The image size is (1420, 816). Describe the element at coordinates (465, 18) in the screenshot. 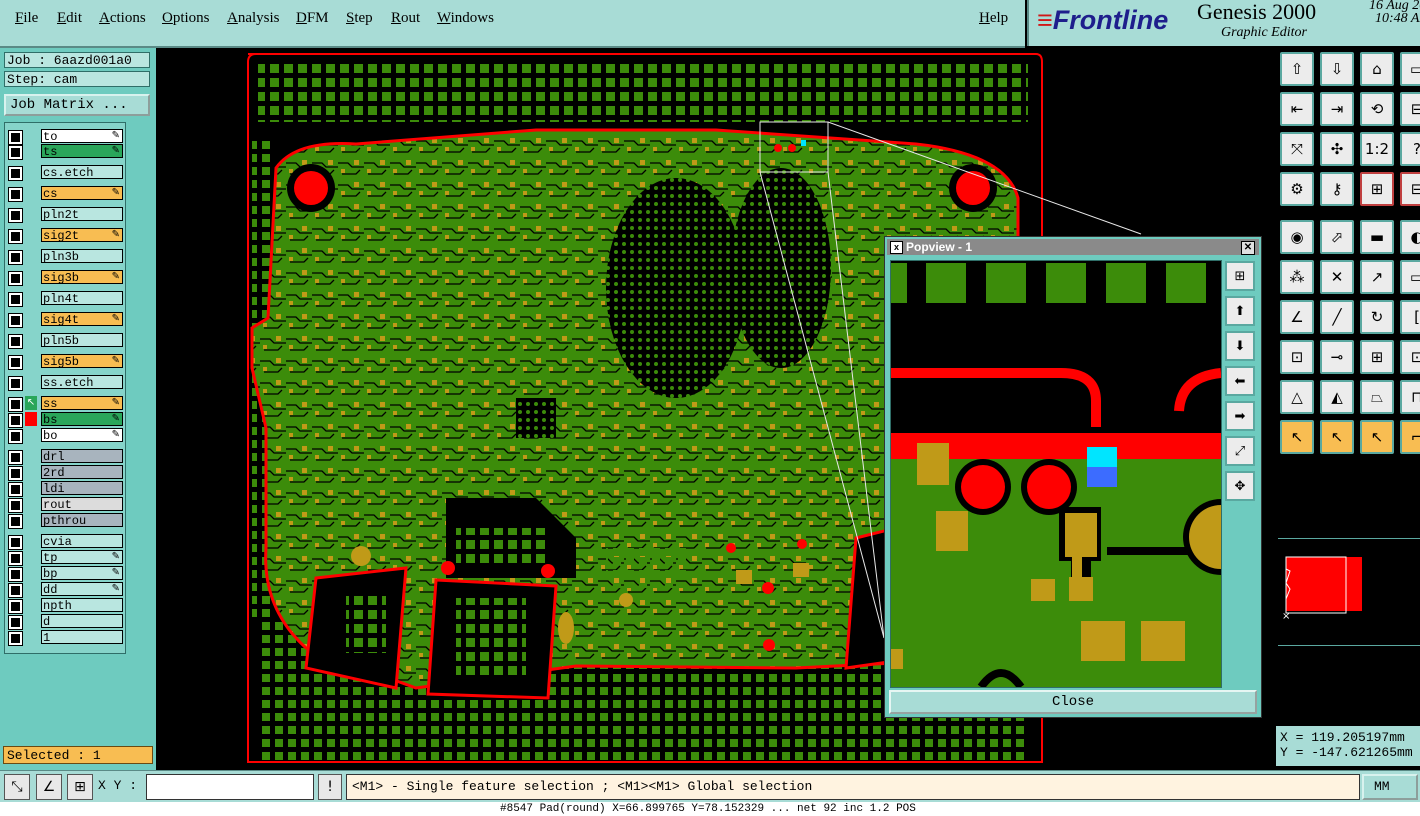

I see `menu-windows: Windows` at that location.